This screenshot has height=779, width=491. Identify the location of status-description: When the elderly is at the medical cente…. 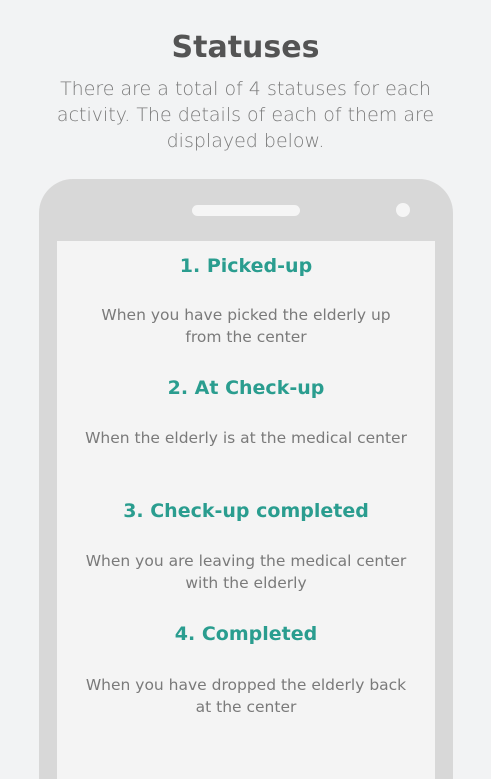
(246, 438).